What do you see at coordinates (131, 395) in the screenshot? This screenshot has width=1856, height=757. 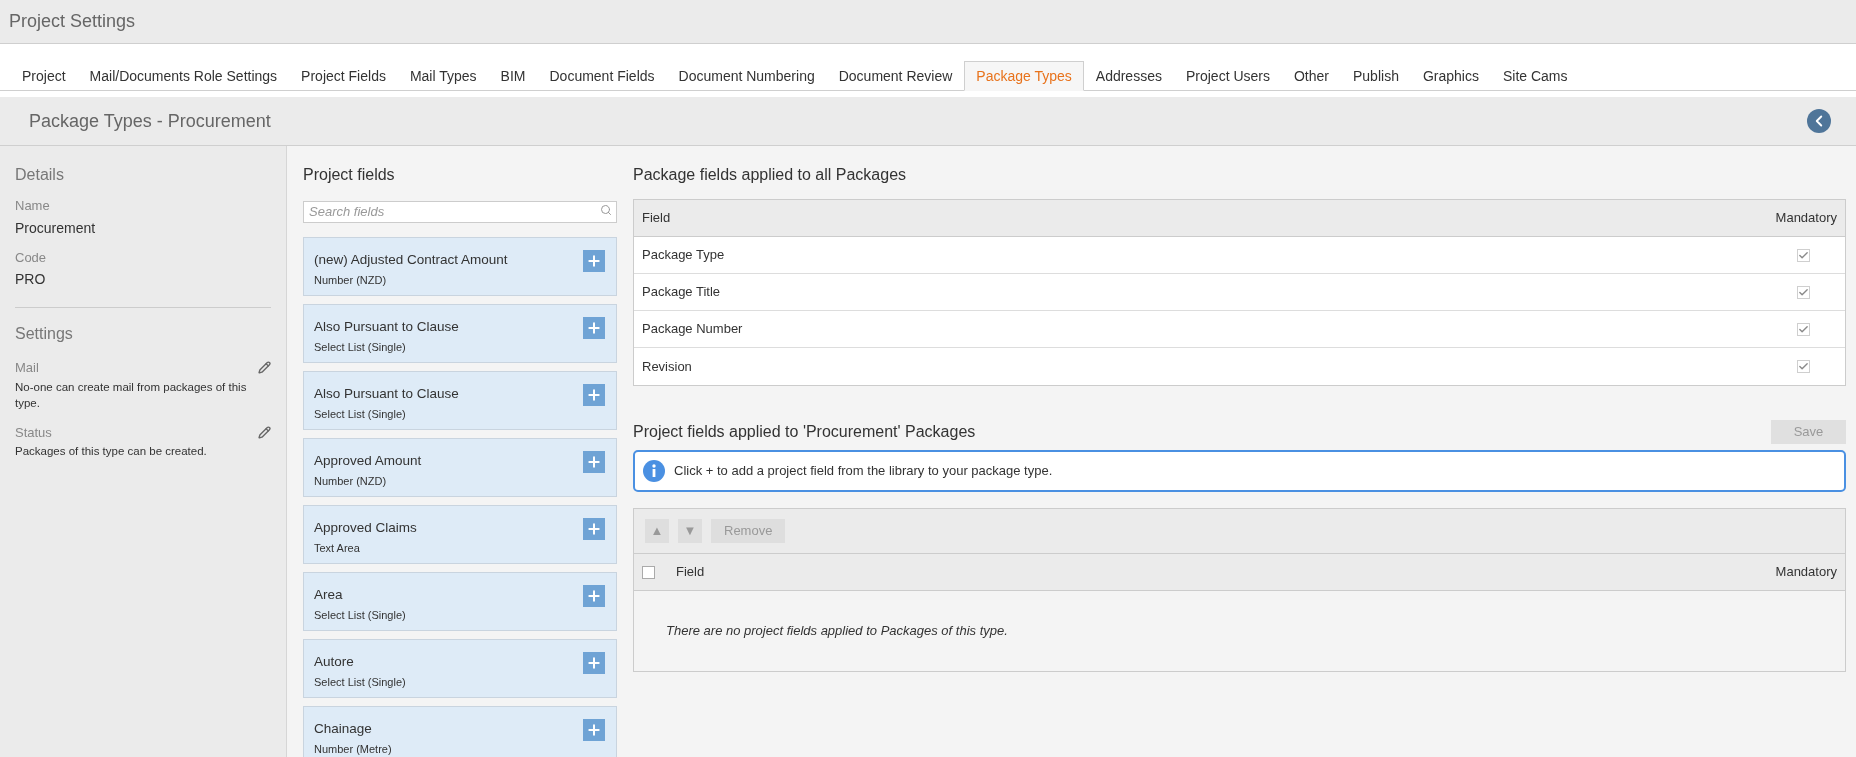 I see `setting-value: No-one can create mail from packages of this type.` at bounding box center [131, 395].